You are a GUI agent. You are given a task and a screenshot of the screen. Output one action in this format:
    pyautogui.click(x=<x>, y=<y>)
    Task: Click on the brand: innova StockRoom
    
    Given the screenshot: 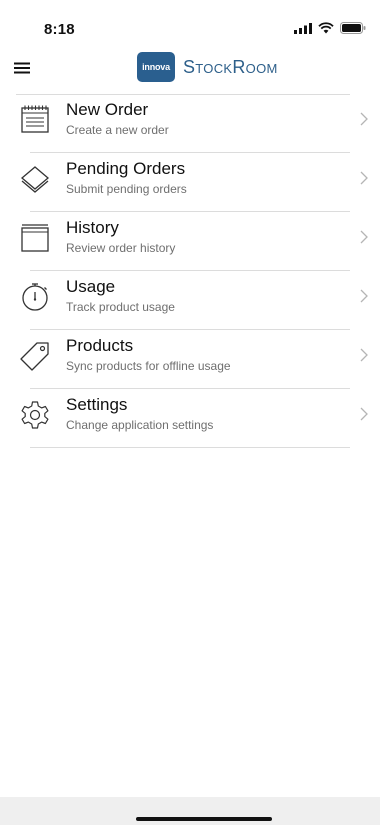 What is the action you would take?
    pyautogui.click(x=207, y=67)
    